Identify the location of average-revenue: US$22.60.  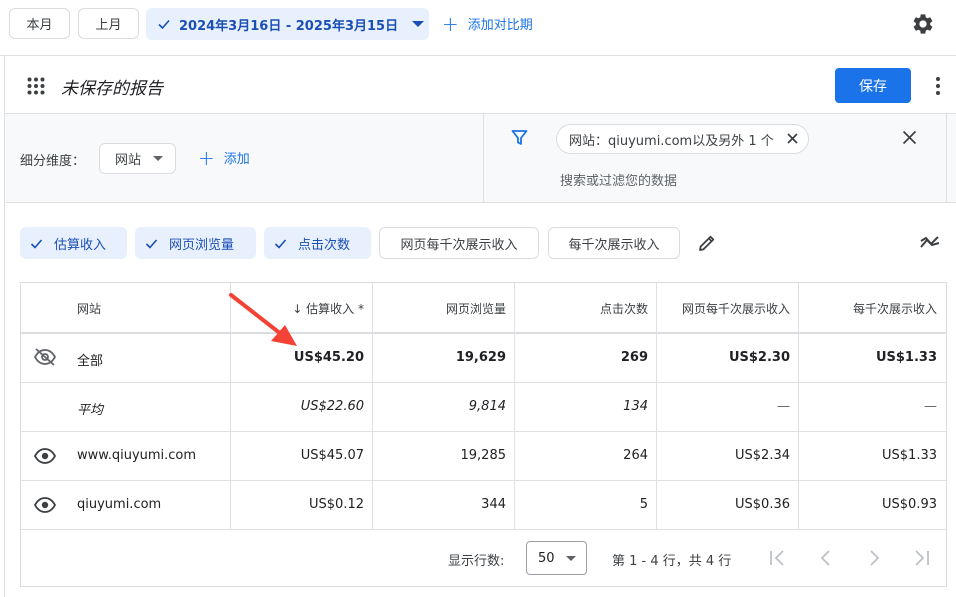
(332, 406).